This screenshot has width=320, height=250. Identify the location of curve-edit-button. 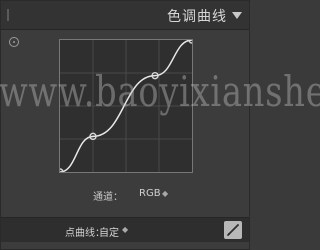
(233, 230).